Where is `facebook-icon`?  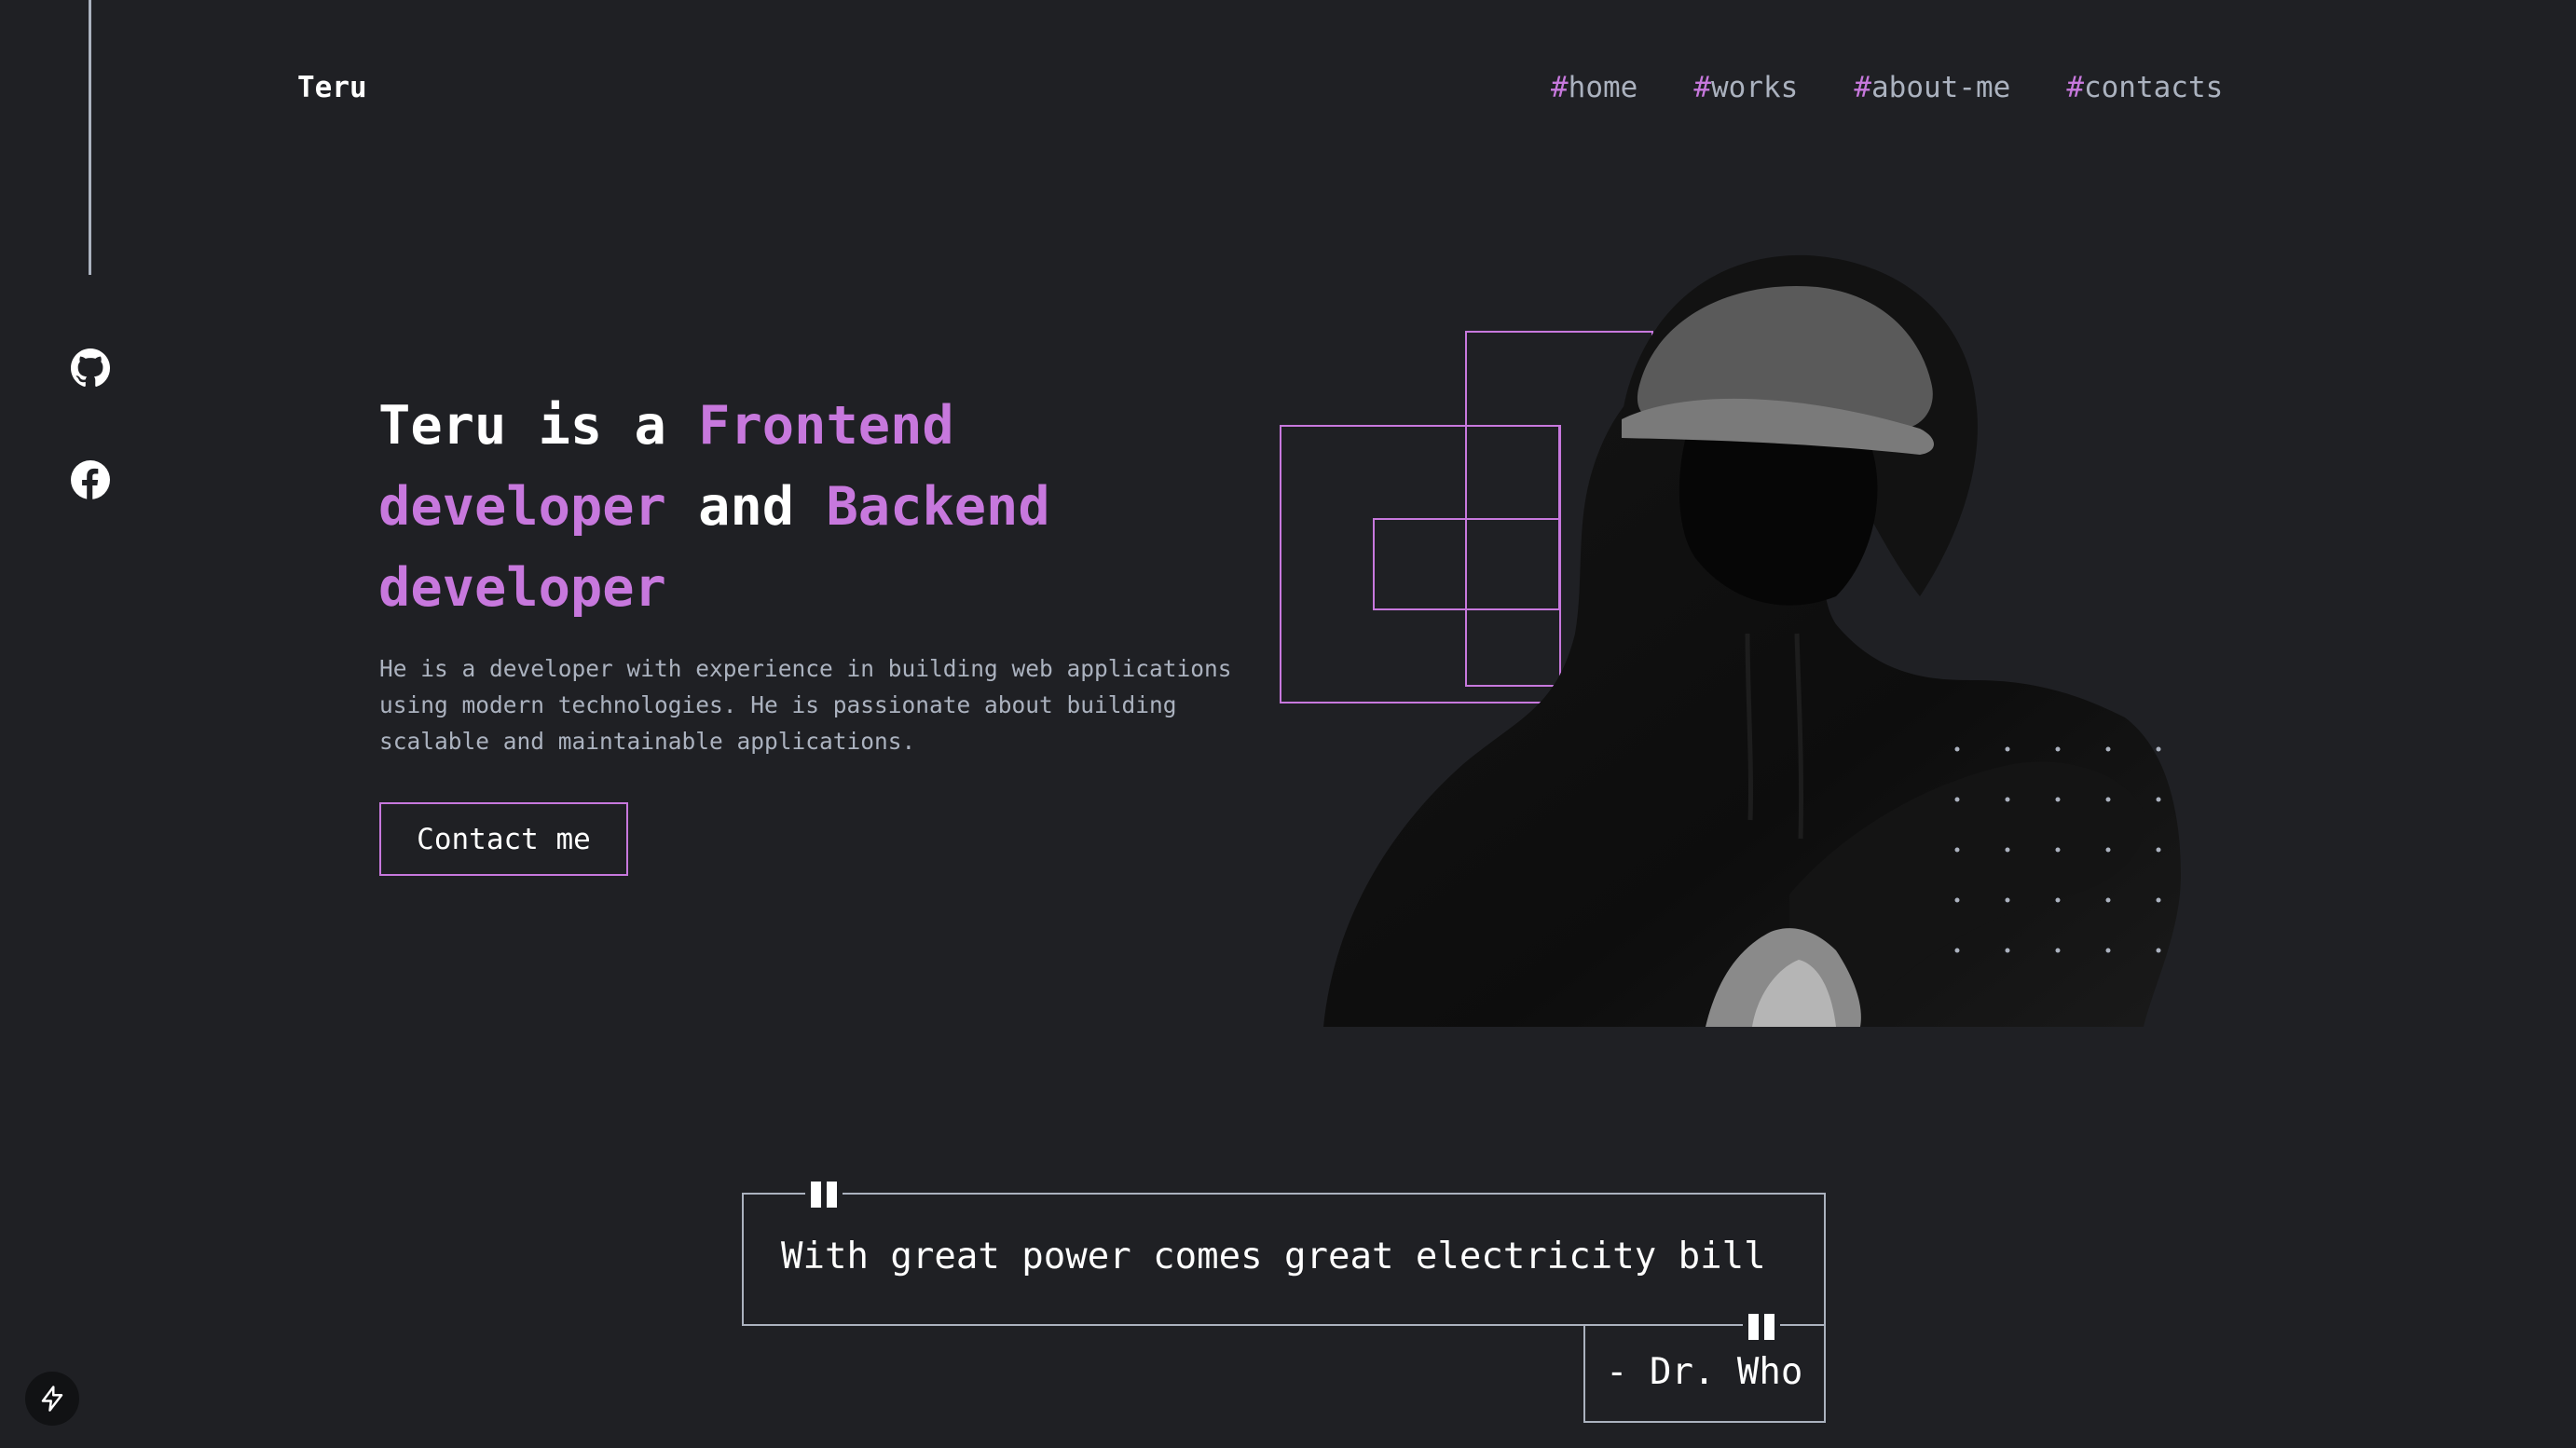
facebook-icon is located at coordinates (90, 479).